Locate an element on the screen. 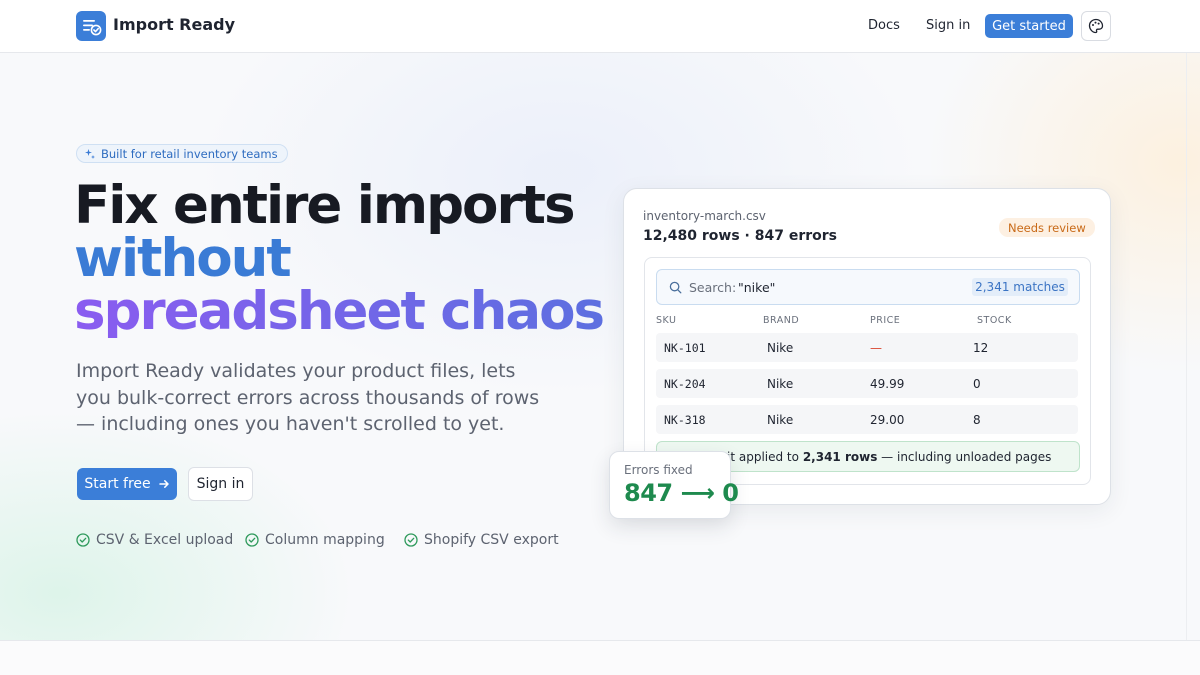  table-row: NK-101 Nike — 12 is located at coordinates (867, 347).